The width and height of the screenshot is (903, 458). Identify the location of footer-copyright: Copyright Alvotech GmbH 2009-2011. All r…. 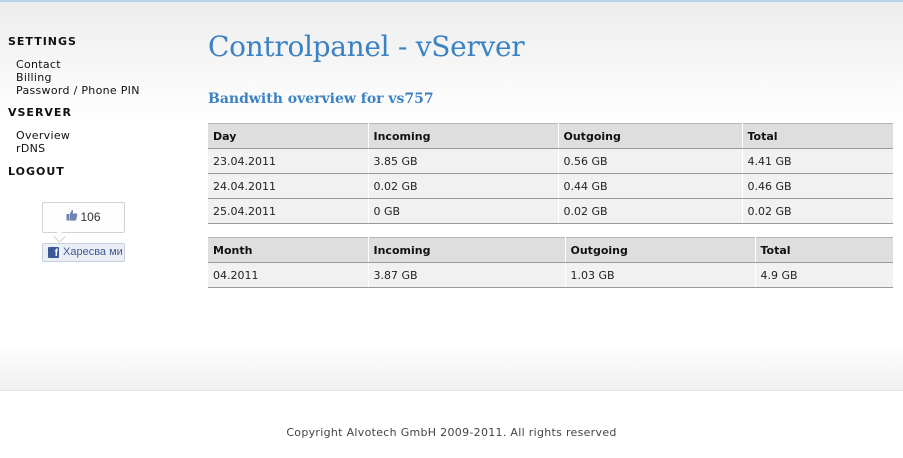
(451, 432).